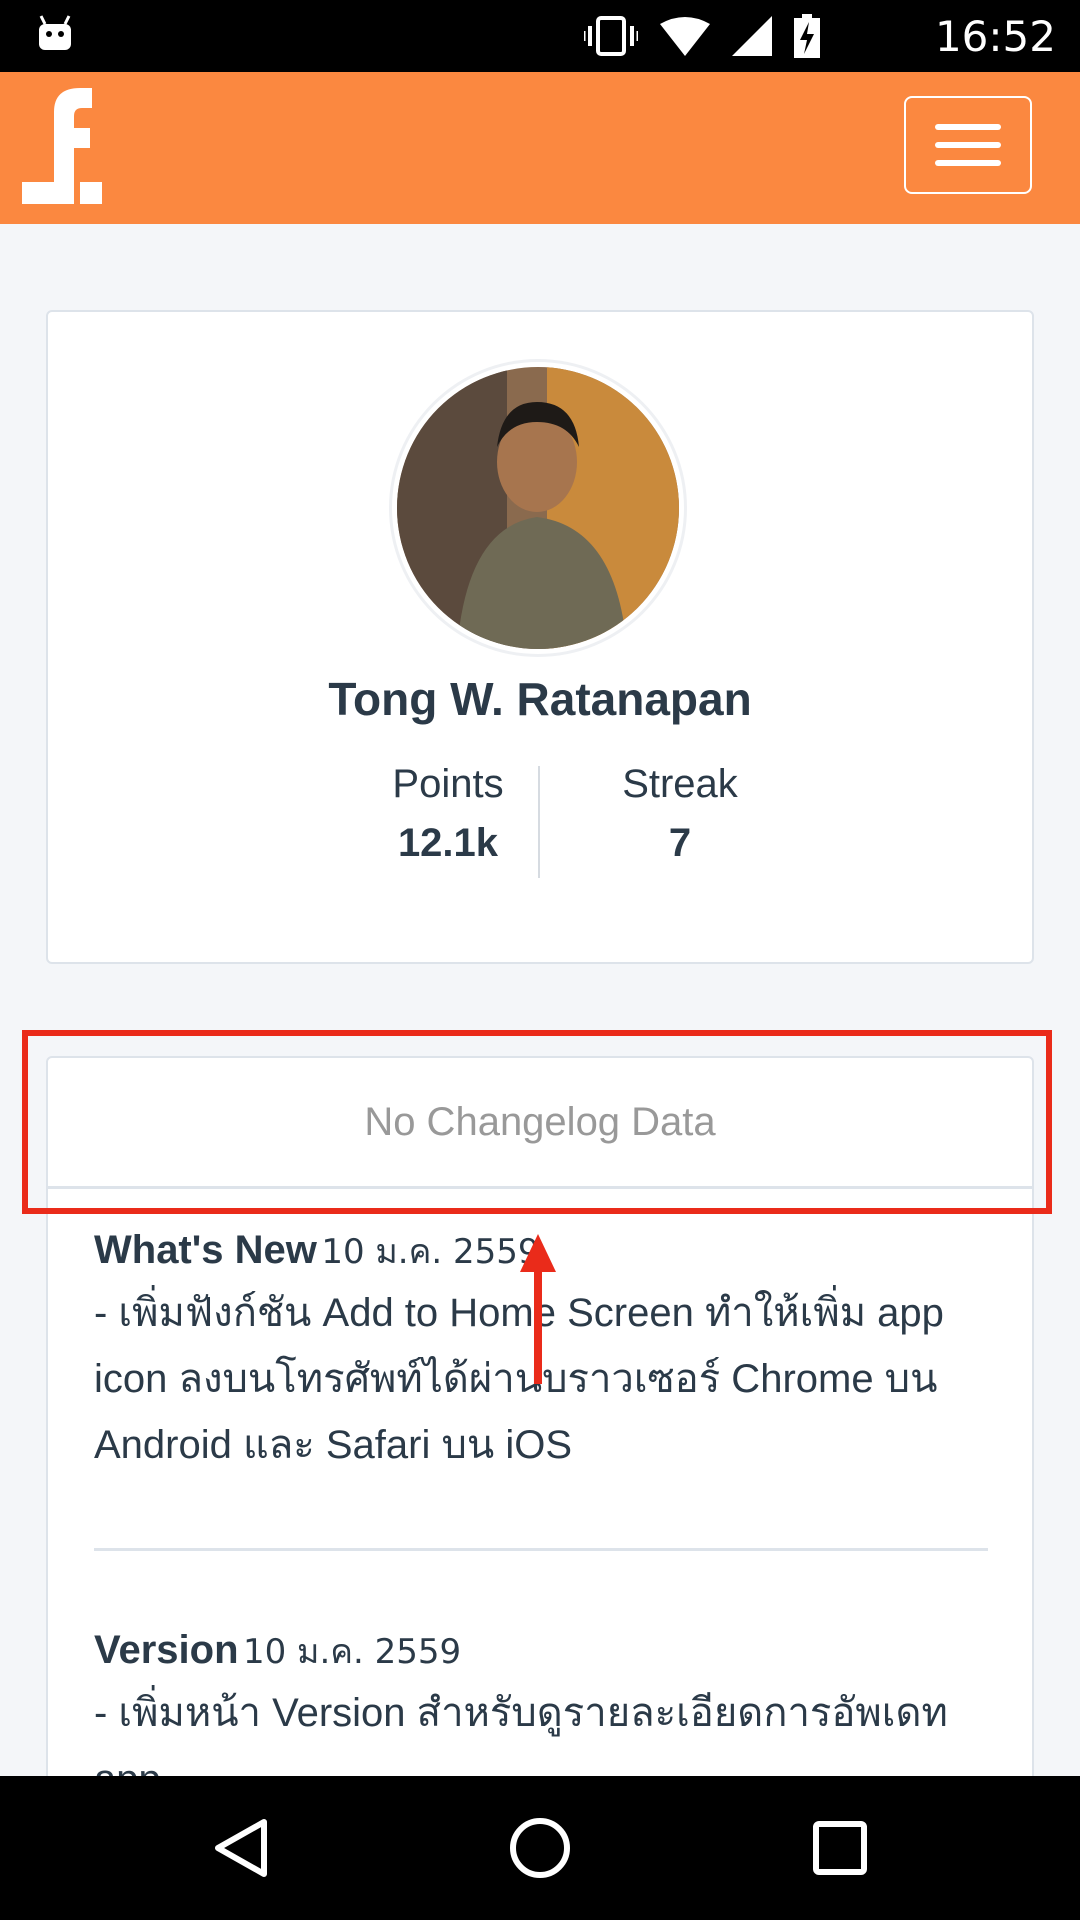 Image resolution: width=1080 pixels, height=1920 pixels. Describe the element at coordinates (807, 36) in the screenshot. I see `battery-charging-icon` at that location.